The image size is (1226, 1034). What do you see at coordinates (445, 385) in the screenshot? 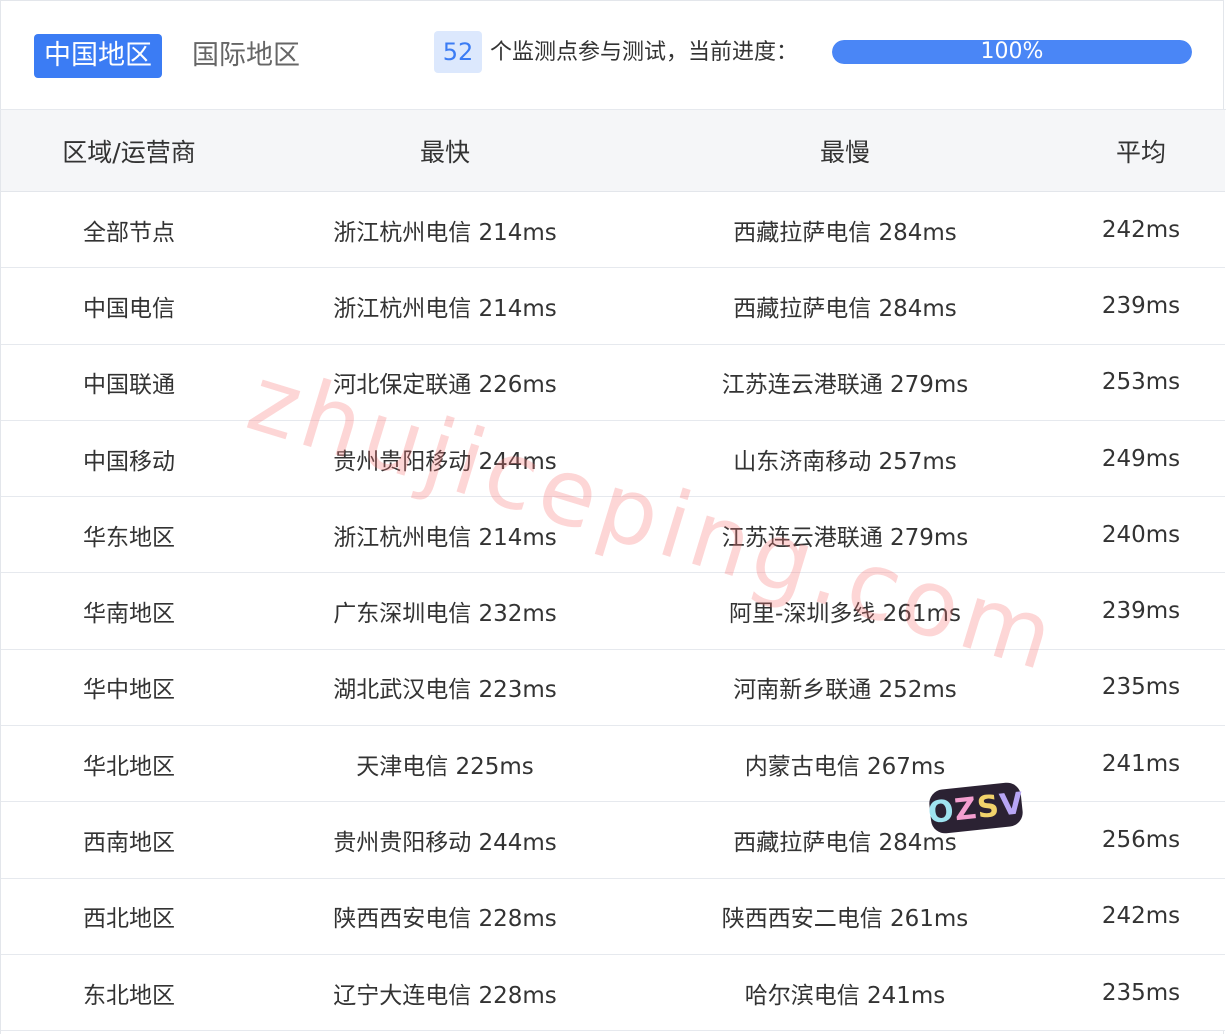
I see `cell-fastest: 河北保定联通 226ms` at bounding box center [445, 385].